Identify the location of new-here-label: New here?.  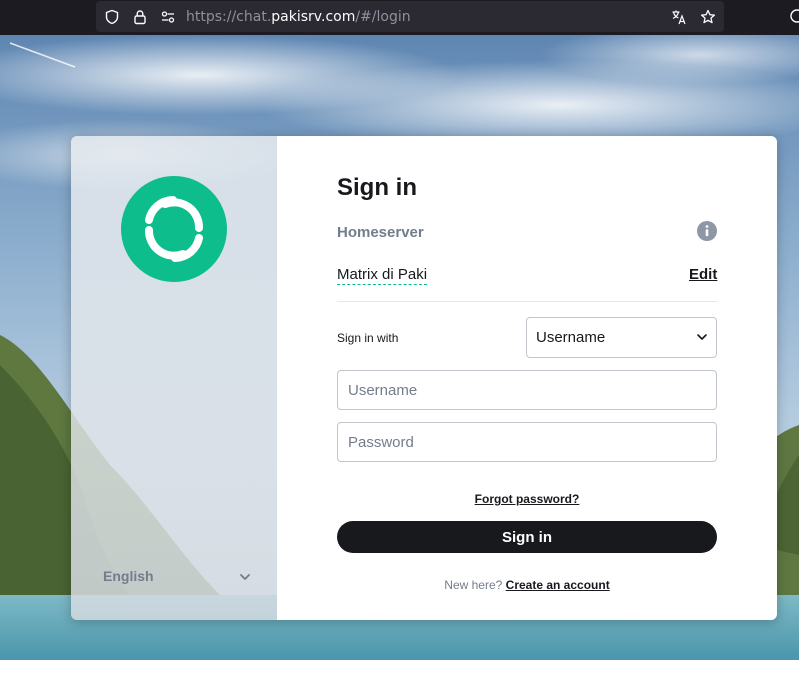
(473, 585).